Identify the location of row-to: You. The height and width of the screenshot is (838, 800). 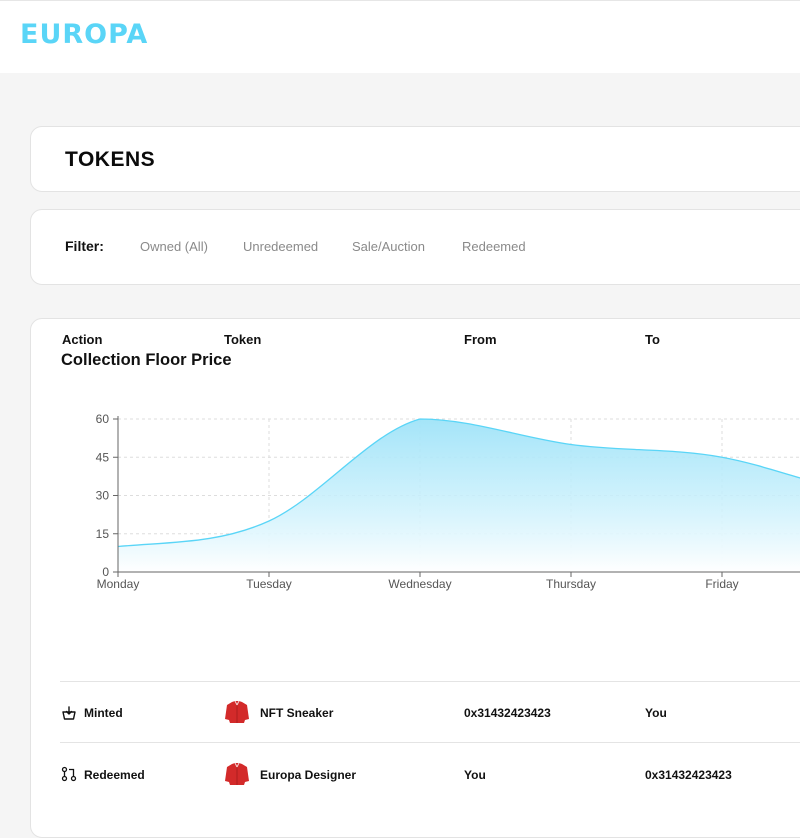
(656, 713).